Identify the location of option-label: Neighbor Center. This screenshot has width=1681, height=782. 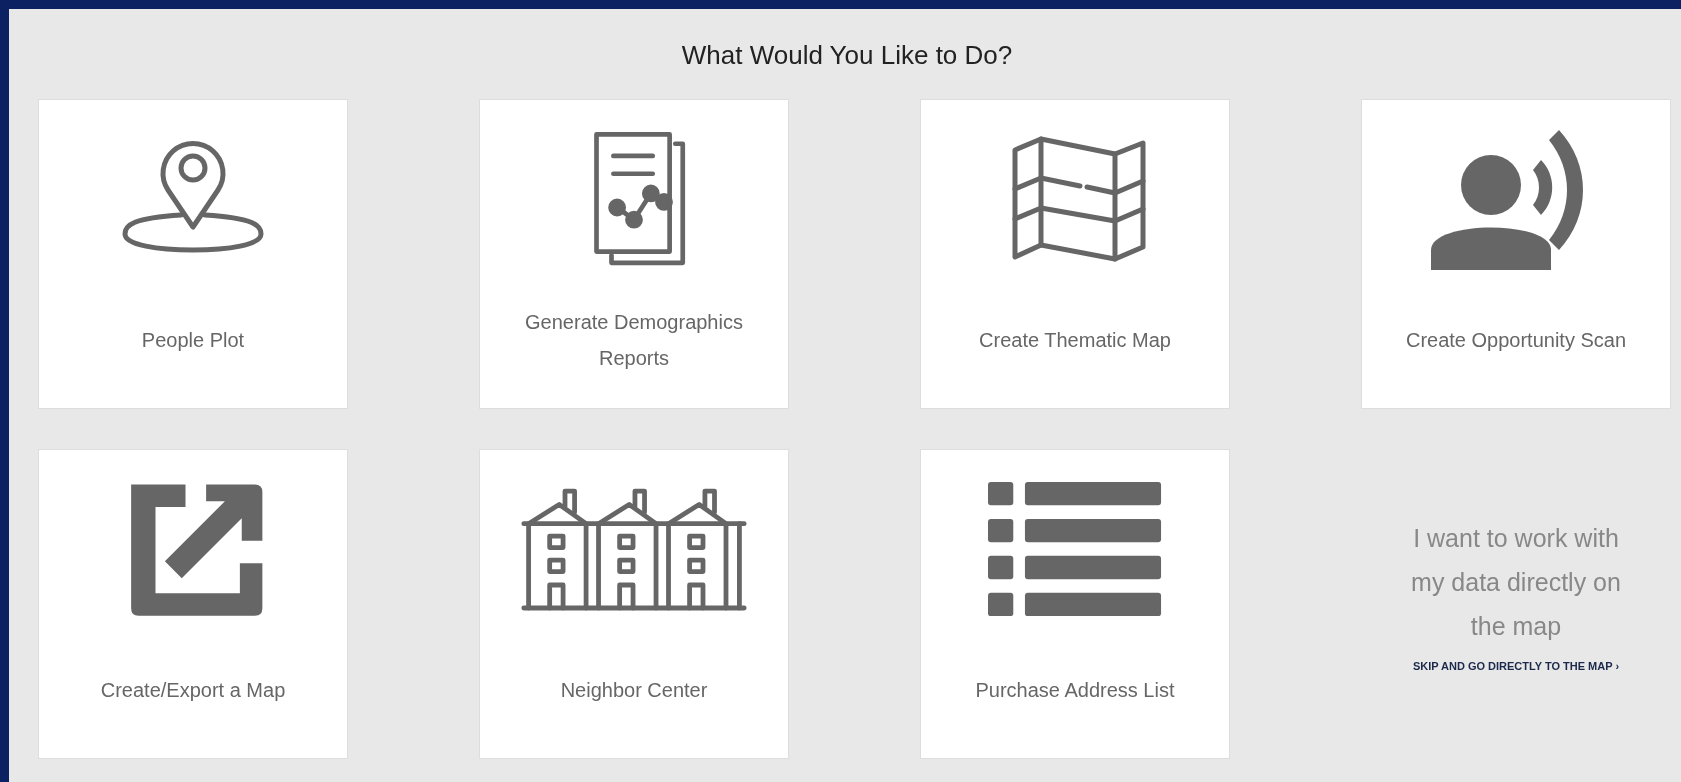
(634, 690).